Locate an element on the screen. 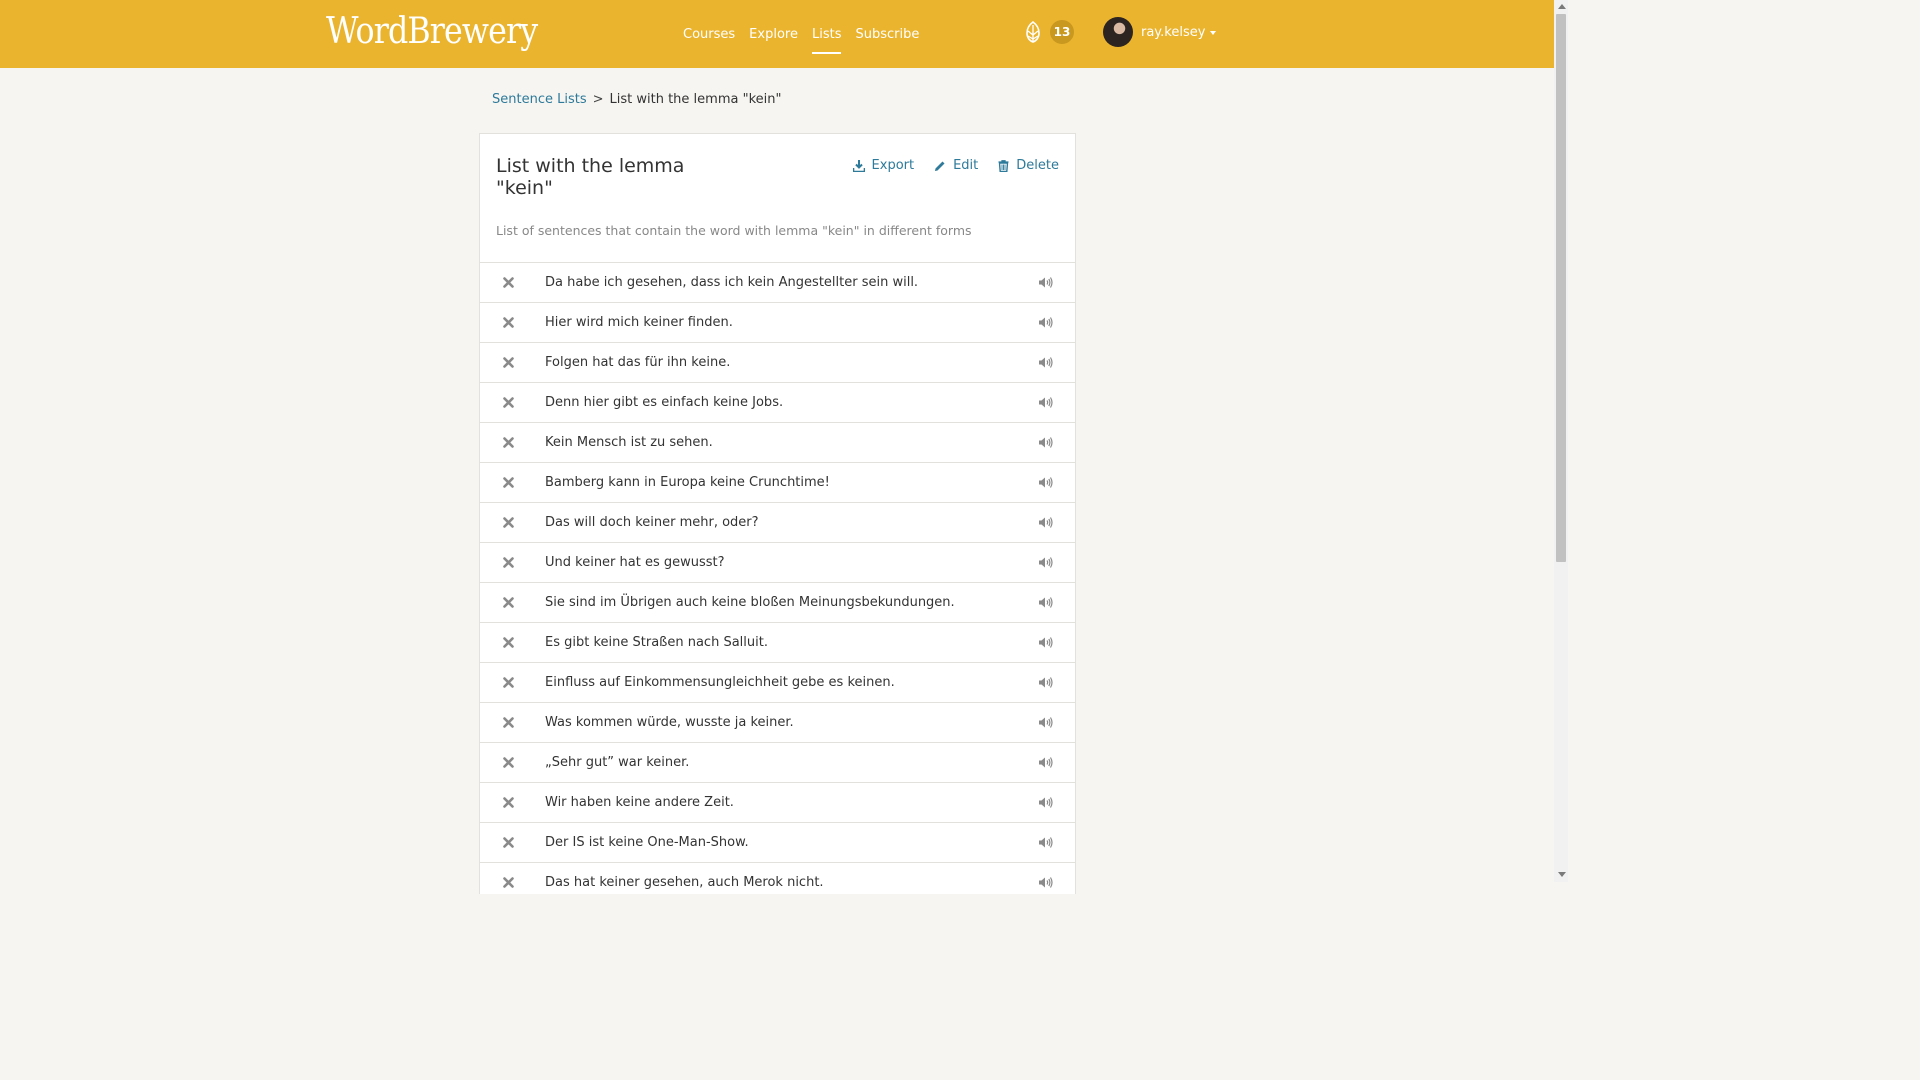  sentence-text: Bamberg kann in Europa keine Crunchtime! is located at coordinates (687, 482).